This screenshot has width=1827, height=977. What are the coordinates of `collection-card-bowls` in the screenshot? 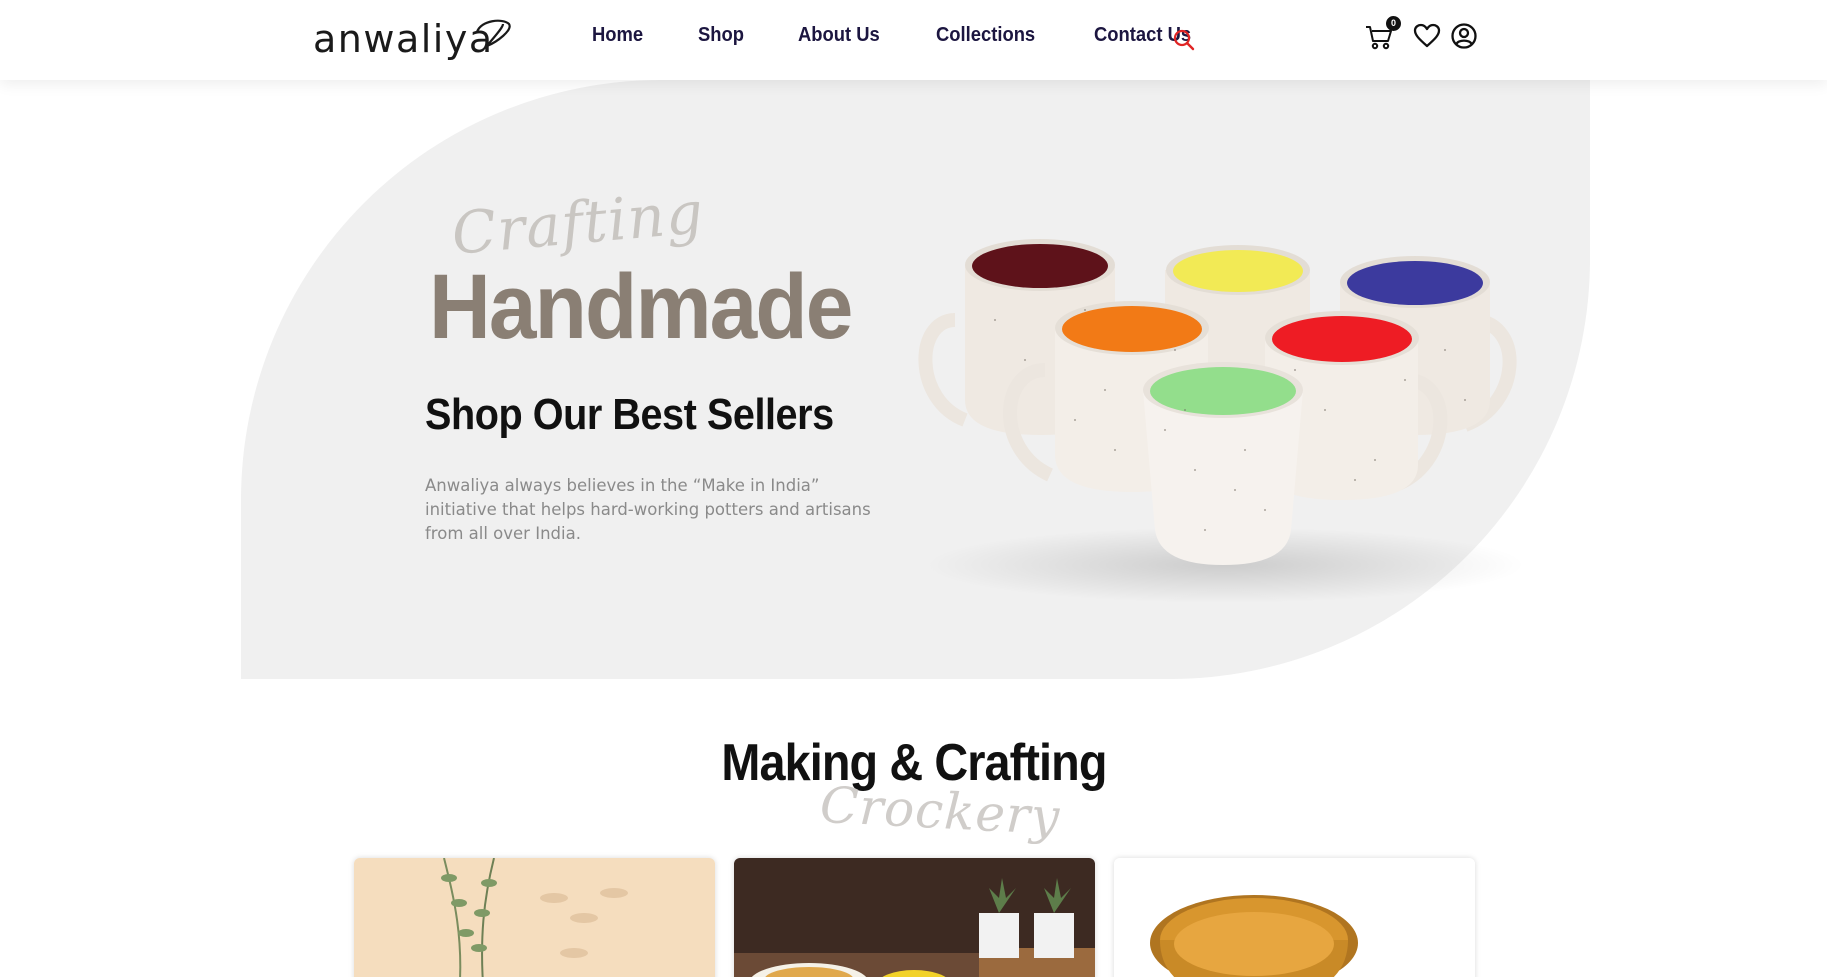 It's located at (1294, 917).